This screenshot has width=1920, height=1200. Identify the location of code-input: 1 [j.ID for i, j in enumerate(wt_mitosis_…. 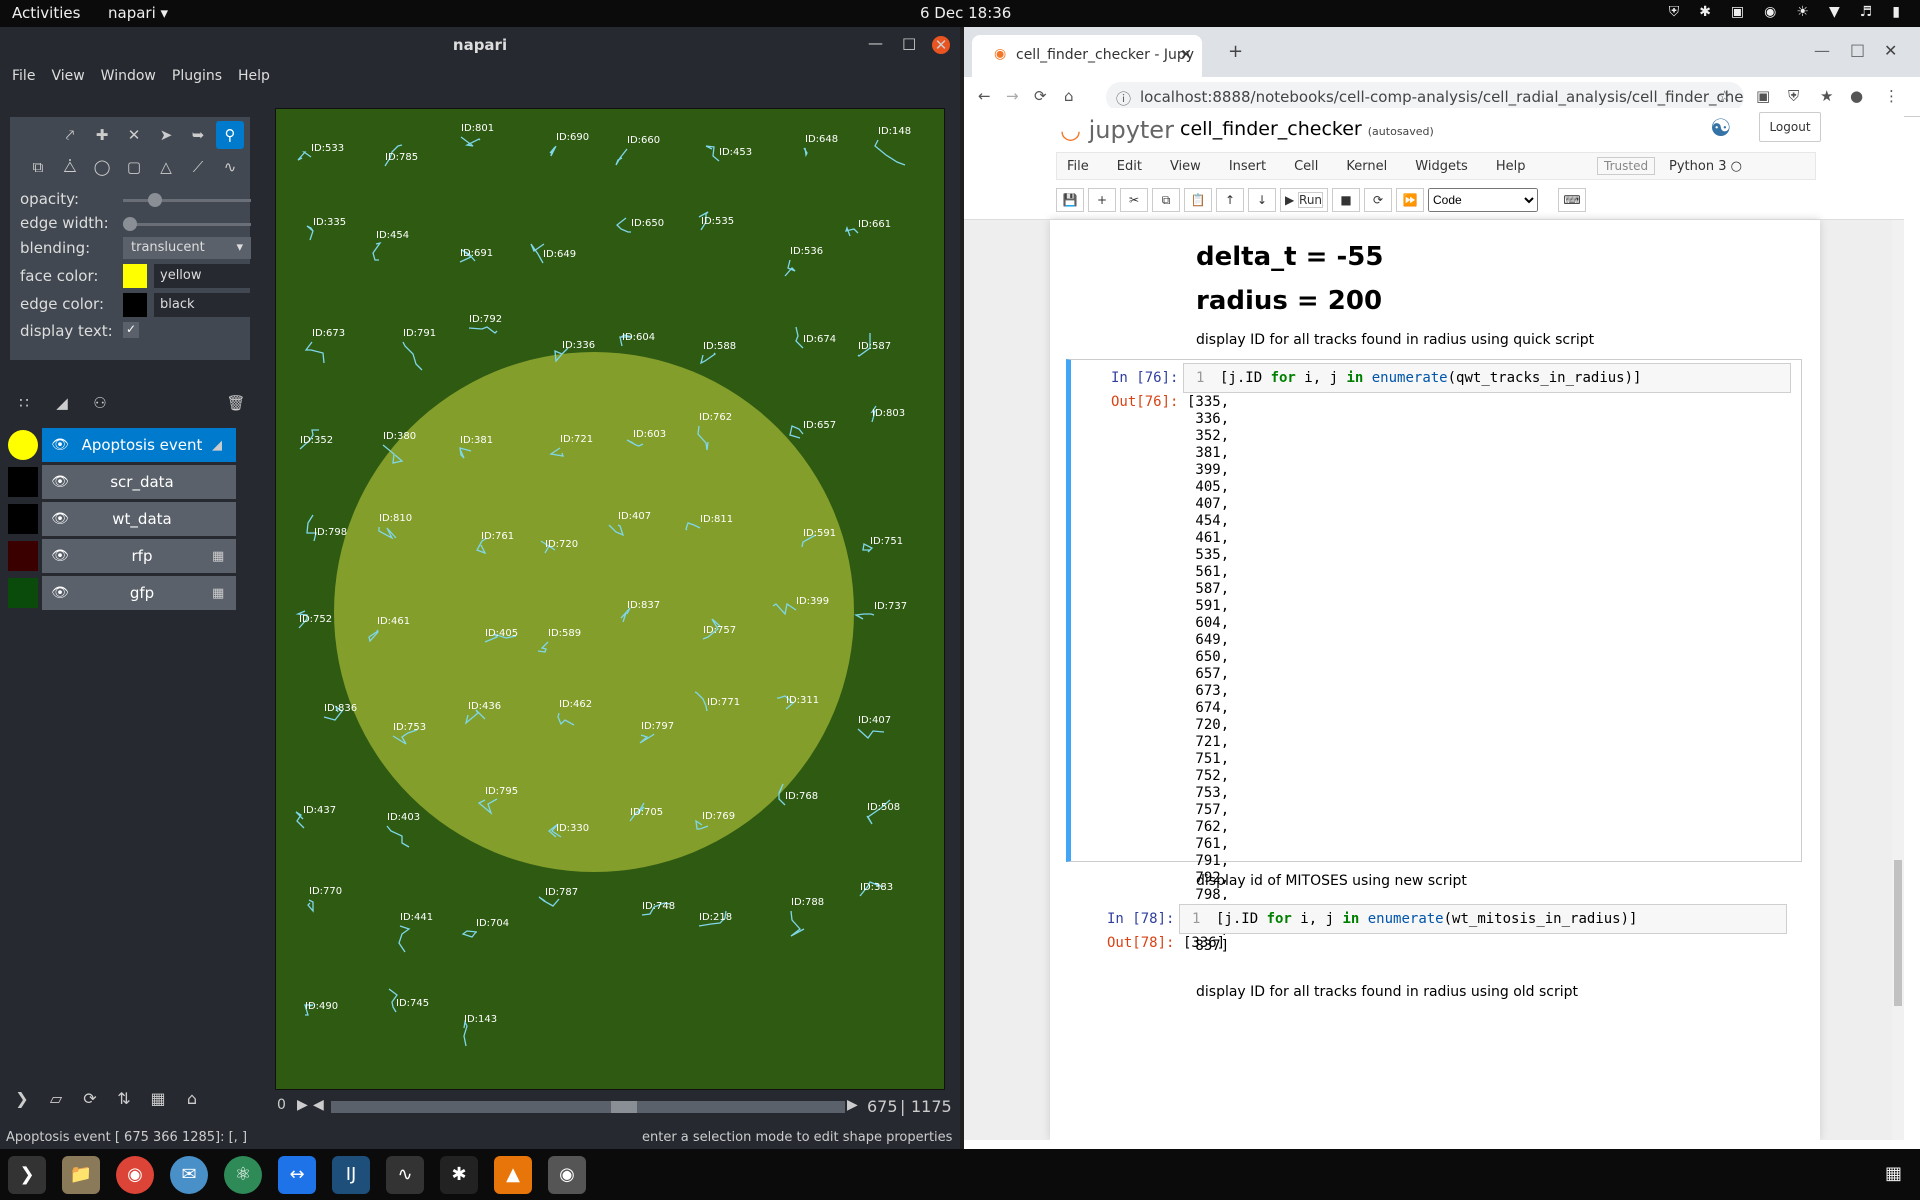
(1483, 919).